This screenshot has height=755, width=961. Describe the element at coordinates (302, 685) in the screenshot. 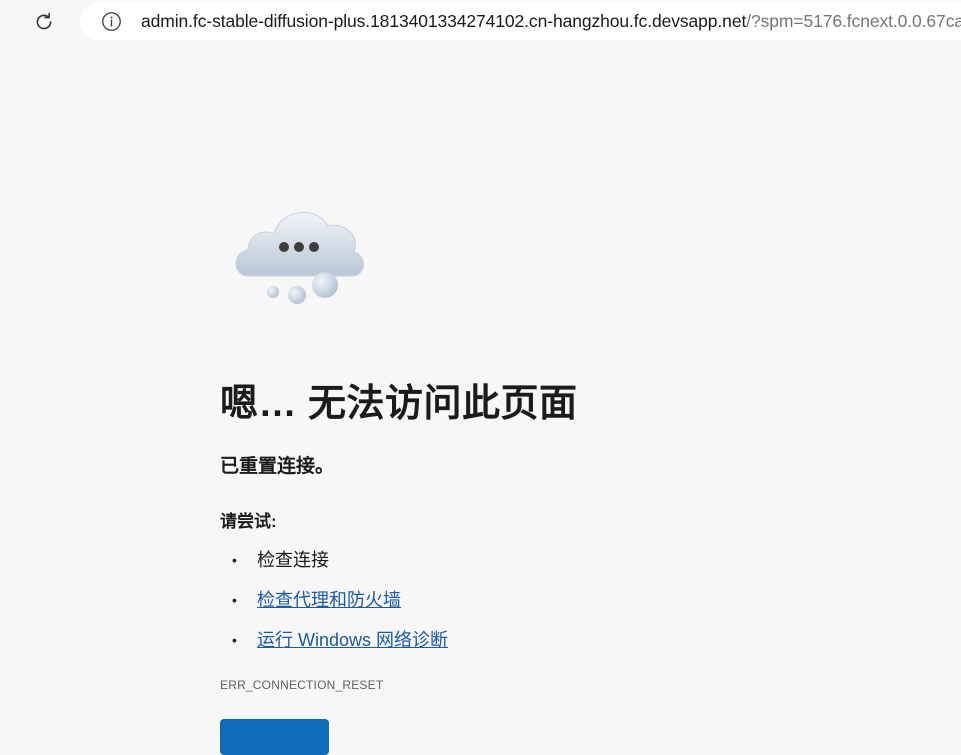

I see `error-code: ERR_CONNECTION_RESET` at that location.